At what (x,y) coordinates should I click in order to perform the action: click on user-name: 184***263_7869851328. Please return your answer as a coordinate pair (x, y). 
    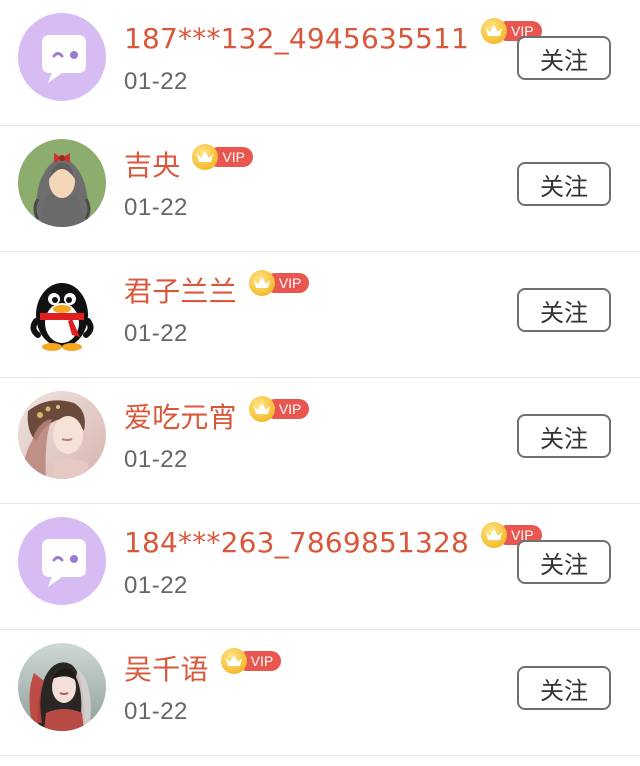
    Looking at the image, I should click on (296, 542).